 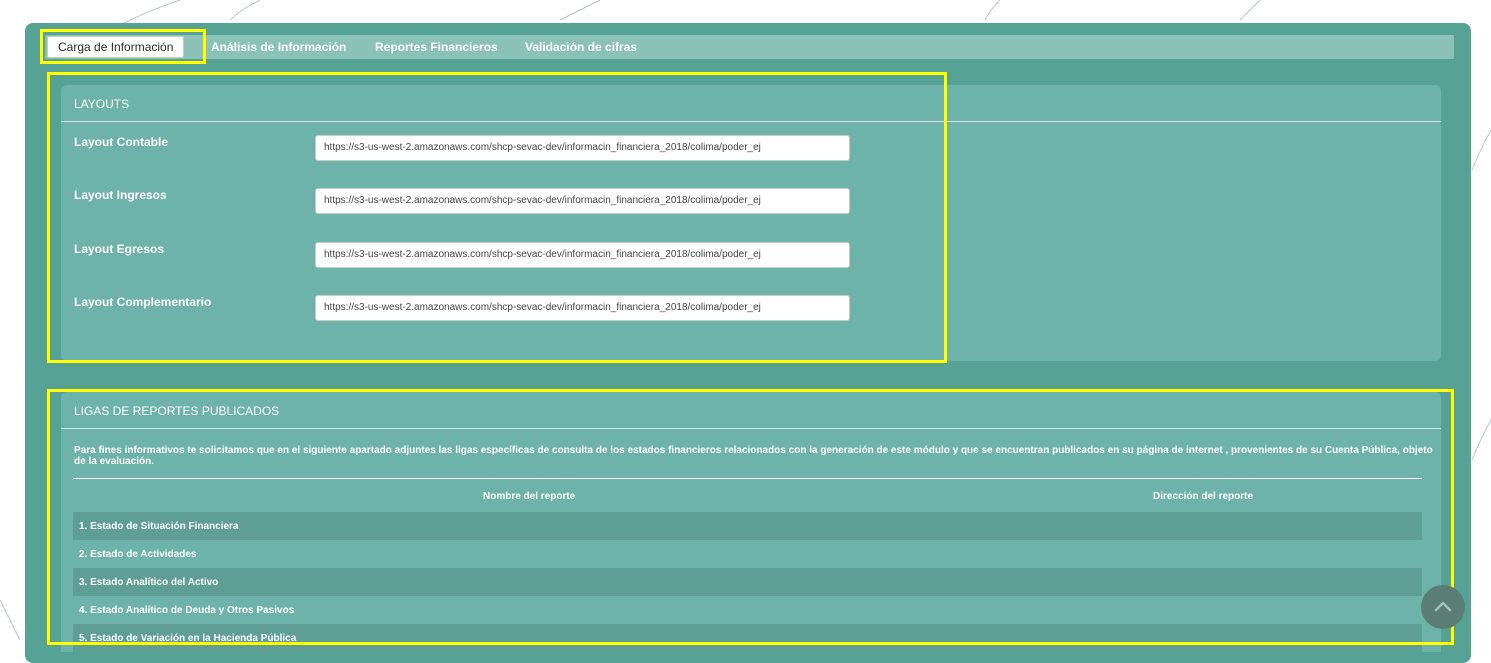 What do you see at coordinates (123, 46) in the screenshot?
I see `highlight-tab` at bounding box center [123, 46].